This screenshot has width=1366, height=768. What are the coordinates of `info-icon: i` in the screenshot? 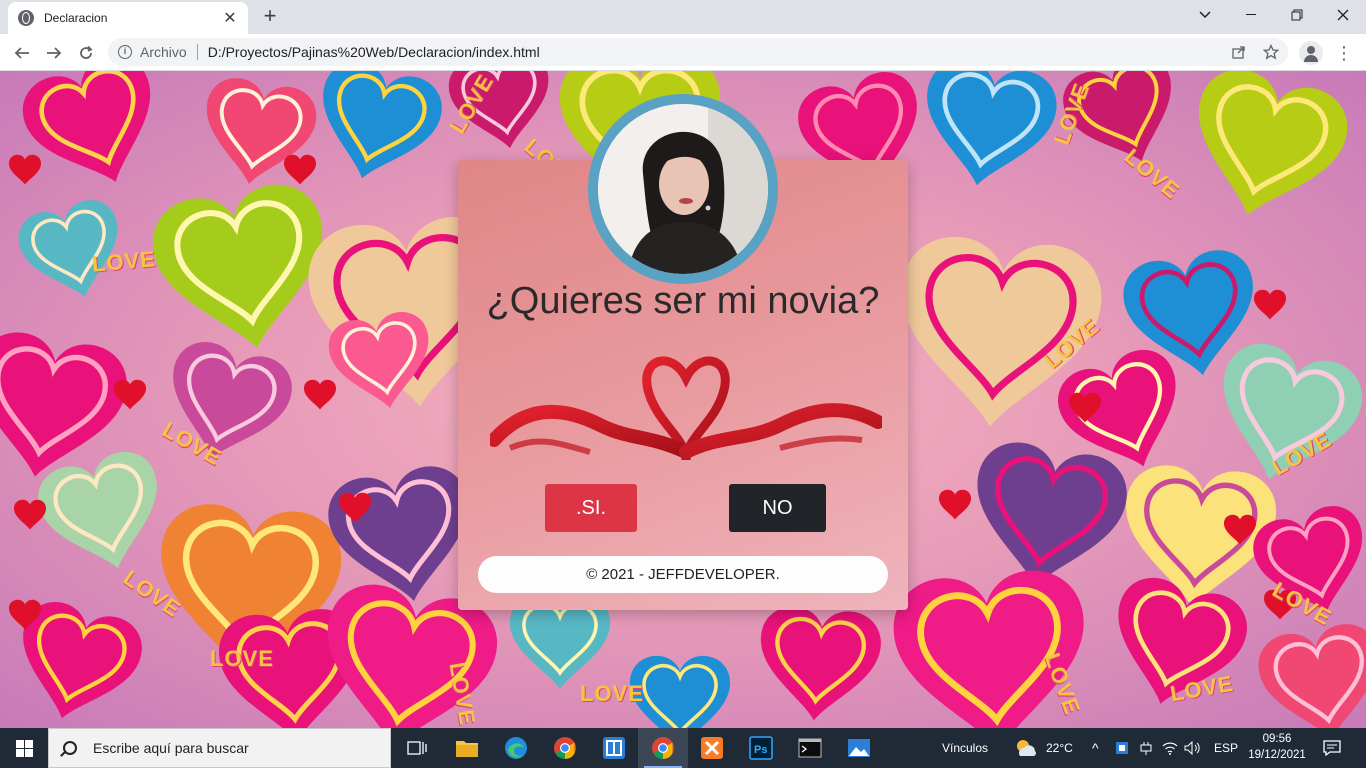 It's located at (125, 52).